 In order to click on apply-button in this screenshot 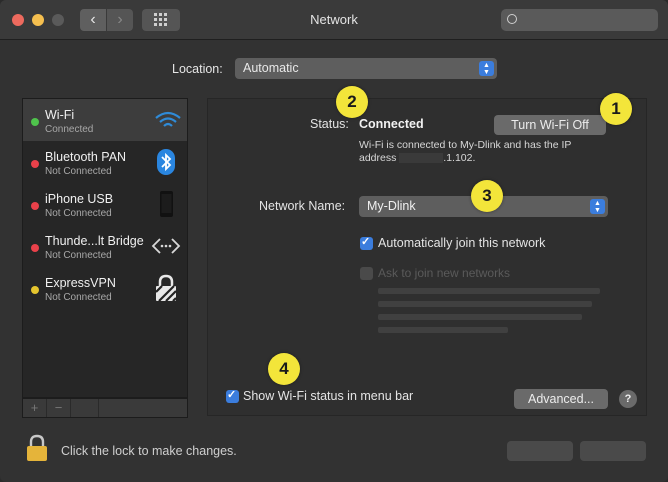, I will do `click(613, 451)`.